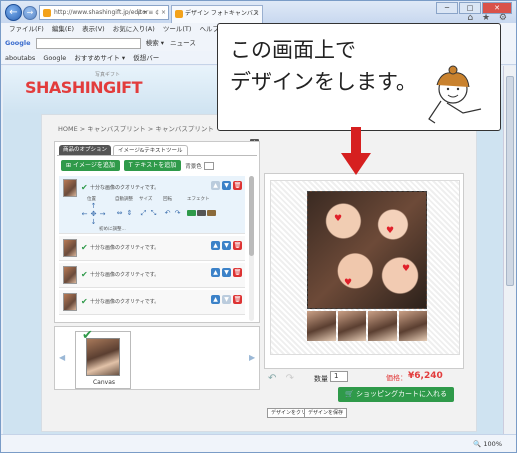 The image size is (517, 453). I want to click on strip-next-icon: ▶, so click(252, 357).